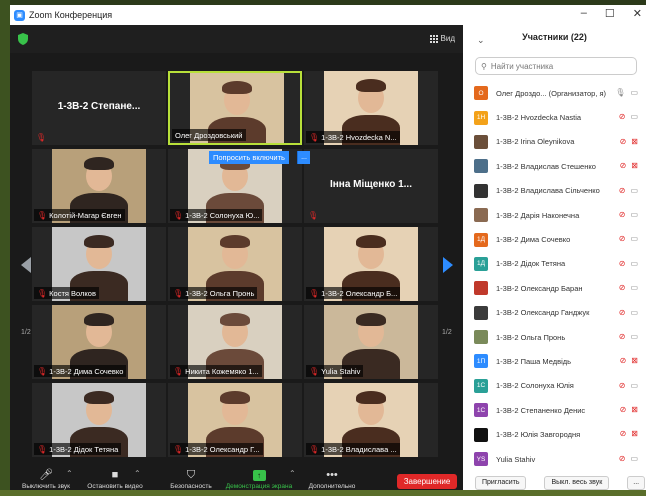 The height and width of the screenshot is (496, 646). What do you see at coordinates (371, 186) in the screenshot?
I see `video-tile: Інна Міщенко 1... 🎙︎` at bounding box center [371, 186].